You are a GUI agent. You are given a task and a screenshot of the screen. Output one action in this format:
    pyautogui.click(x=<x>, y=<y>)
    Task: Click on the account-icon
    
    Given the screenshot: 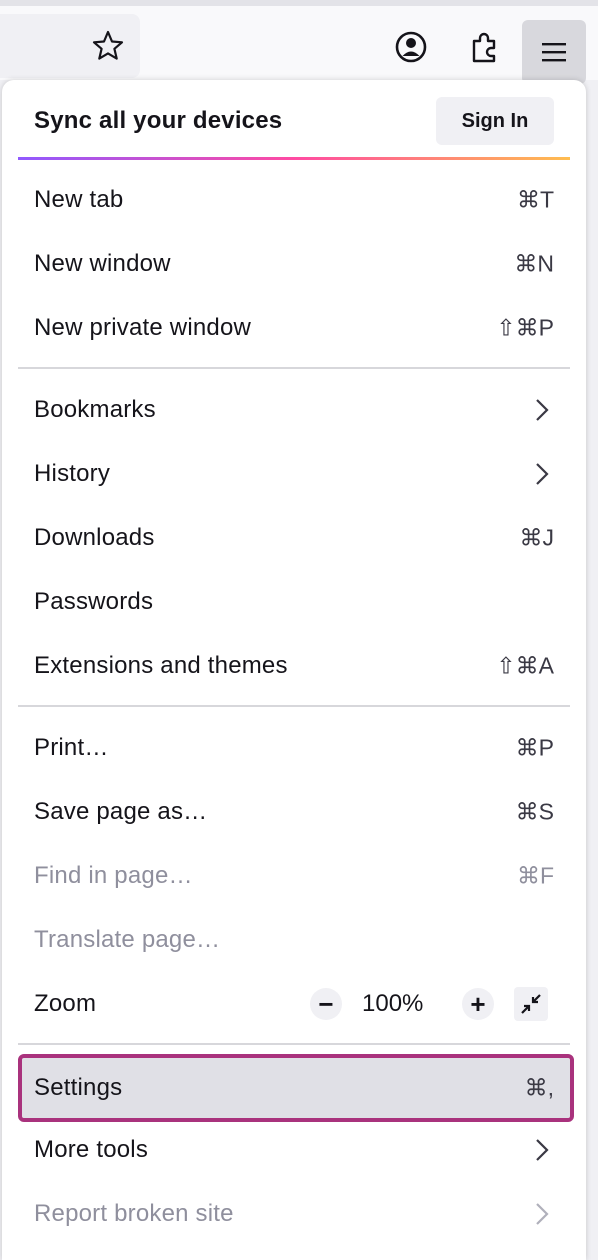 What is the action you would take?
    pyautogui.click(x=411, y=47)
    